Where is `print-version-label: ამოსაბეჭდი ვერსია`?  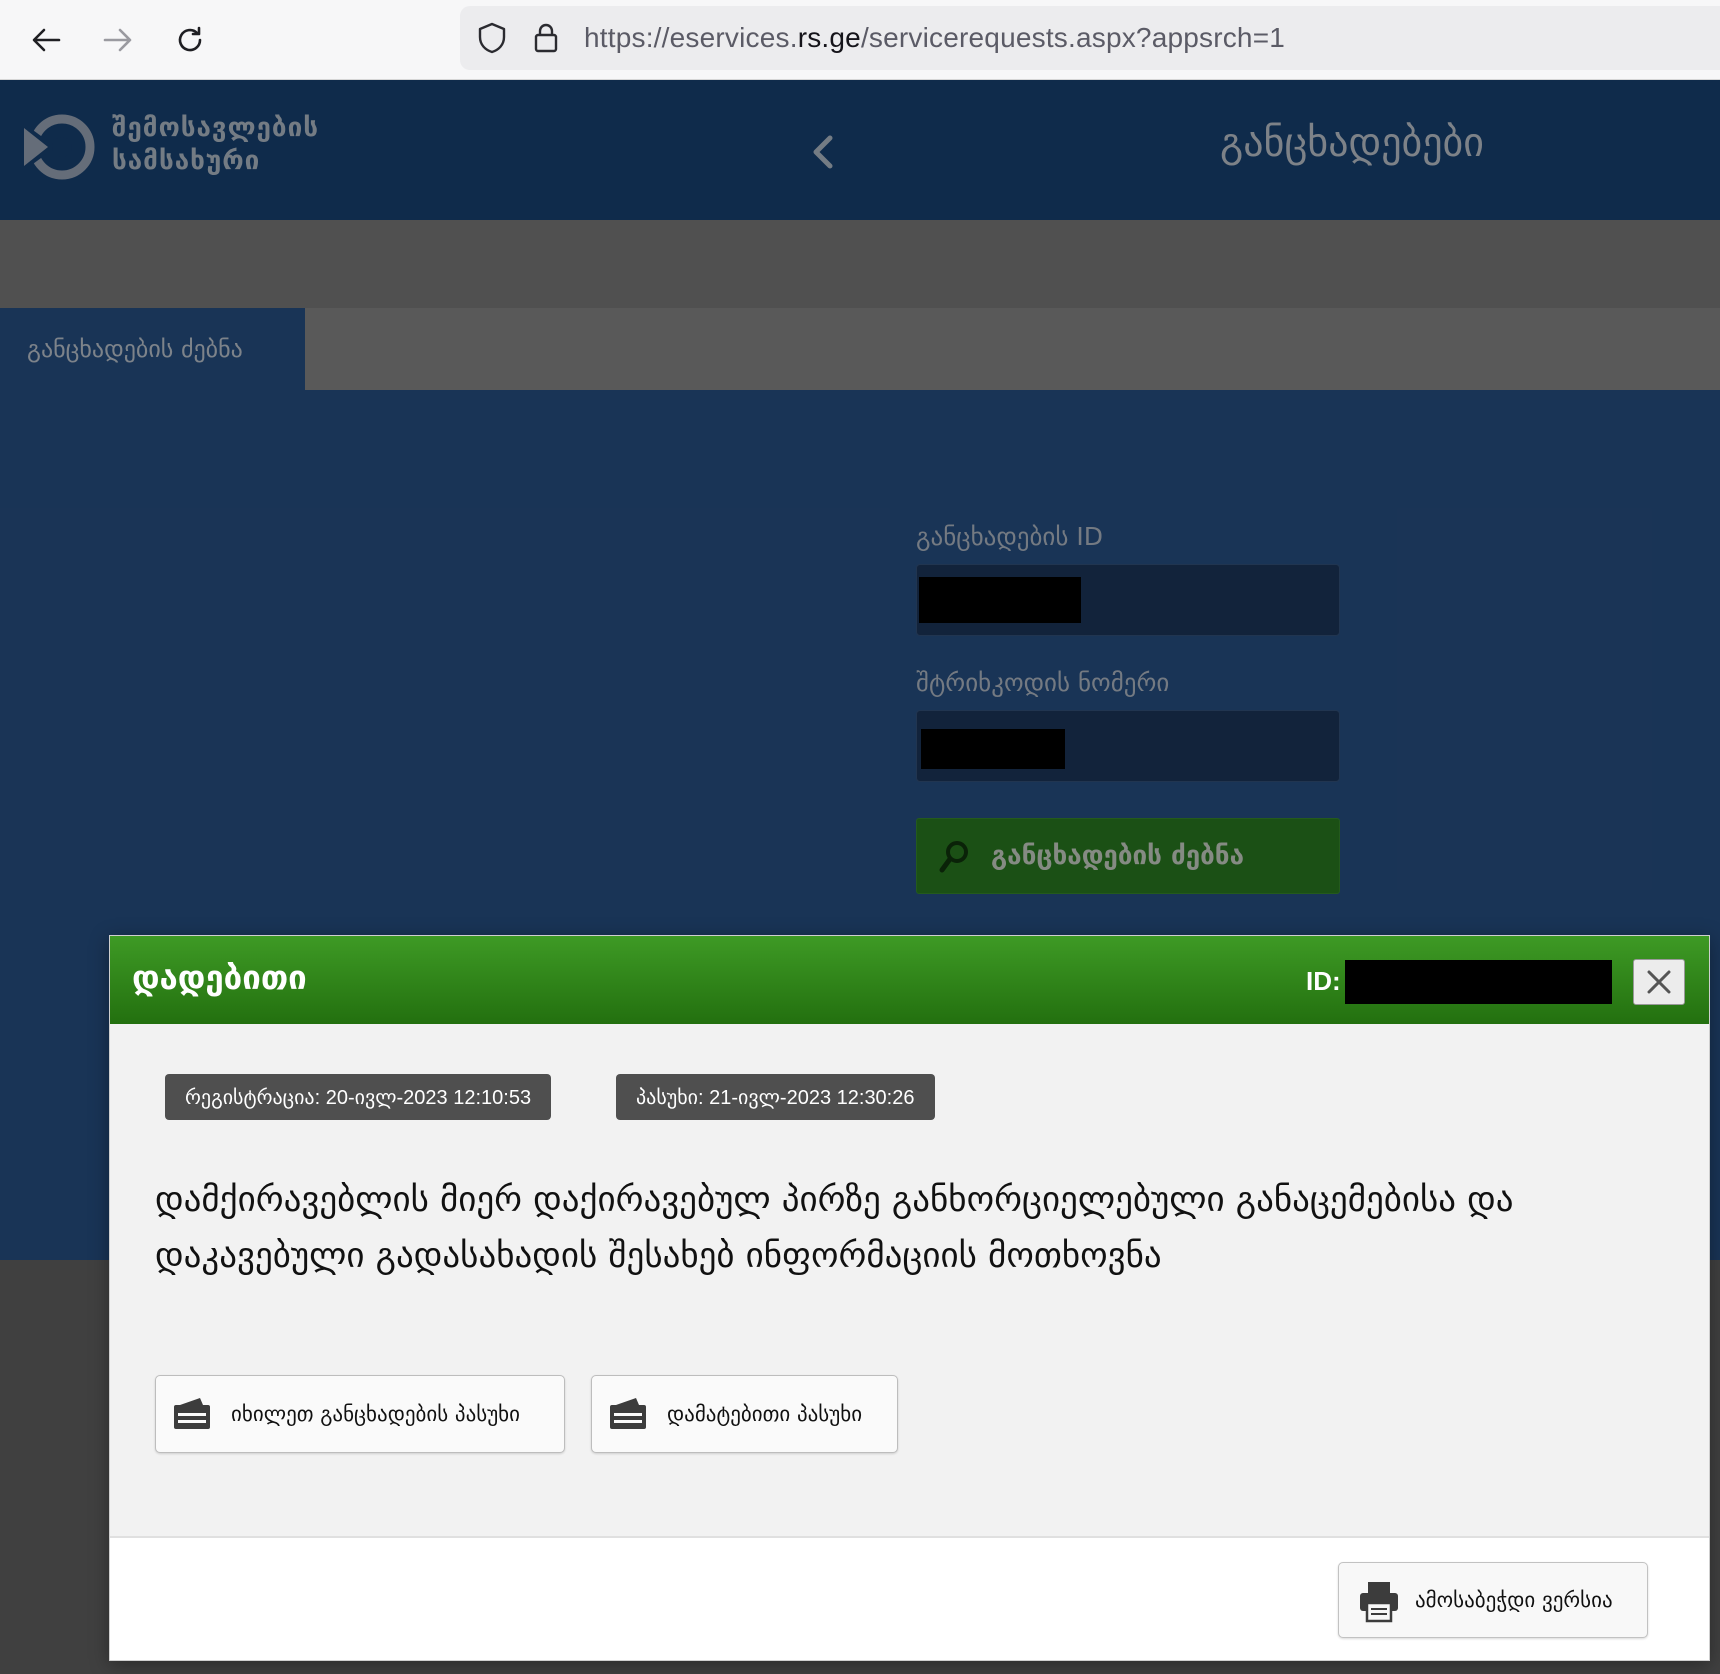
print-version-label: ამოსაბეჭდი ვერსია is located at coordinates (1514, 1600).